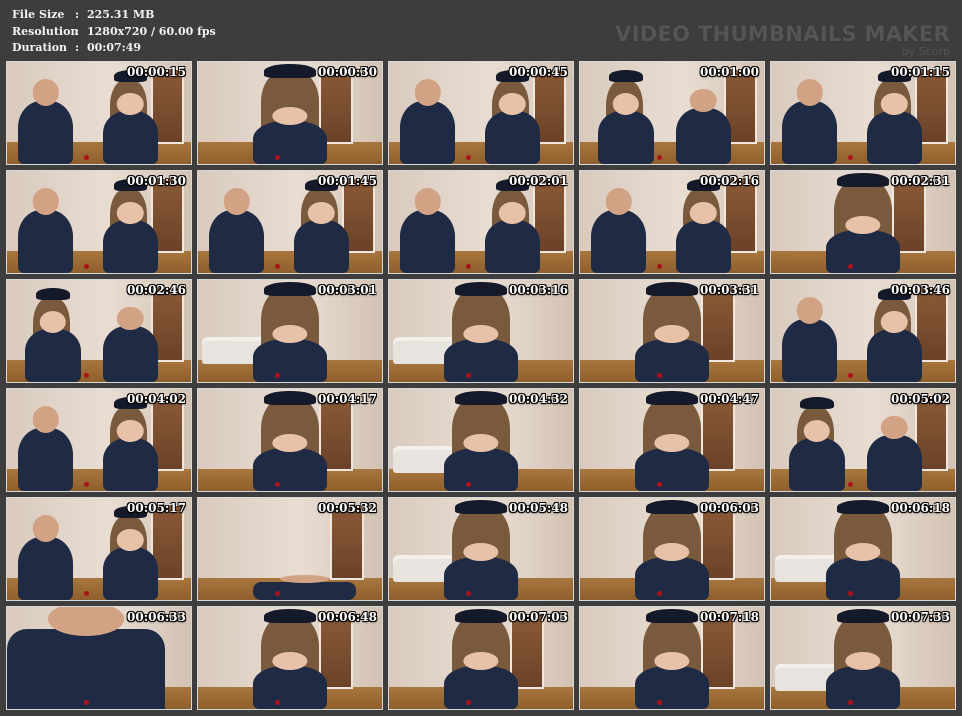 This screenshot has height=716, width=962. I want to click on video-thumbnail: 00:07:33, so click(863, 658).